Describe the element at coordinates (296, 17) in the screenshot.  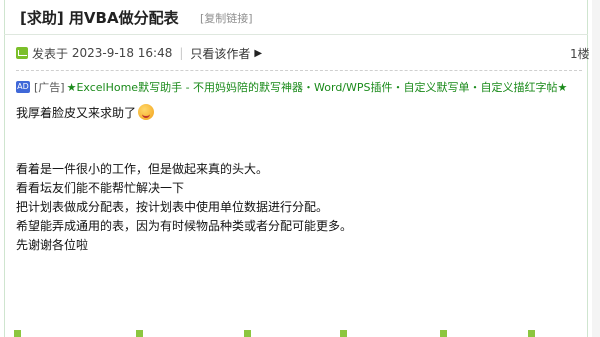
I see `post-header: [求助] 用VBA做分配表 [复制链接]` at that location.